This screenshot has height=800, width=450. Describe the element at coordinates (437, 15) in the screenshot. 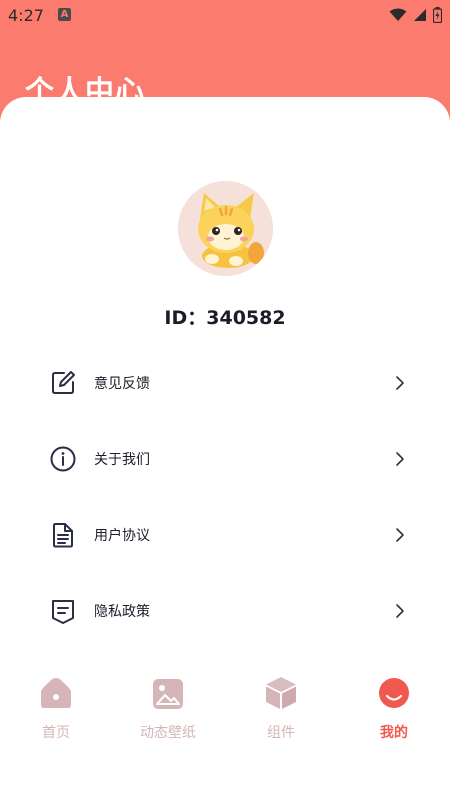

I see `battery-icon` at that location.